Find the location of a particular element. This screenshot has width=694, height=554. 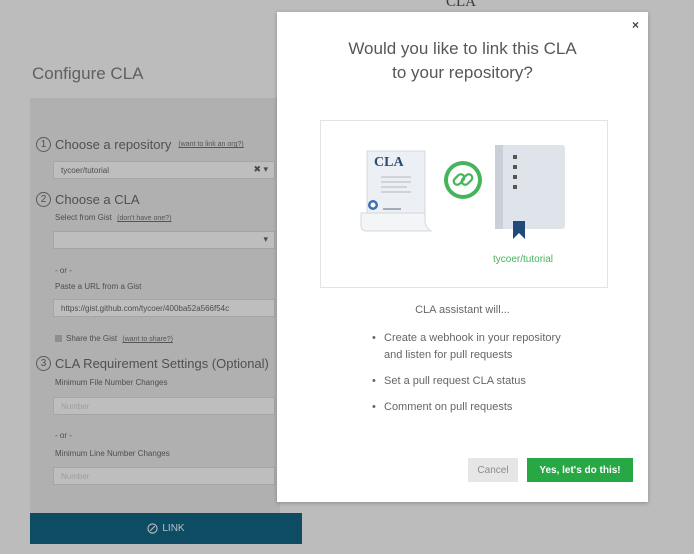

link-illustration: CLA tycoer/tutorial is located at coordinates (464, 204).